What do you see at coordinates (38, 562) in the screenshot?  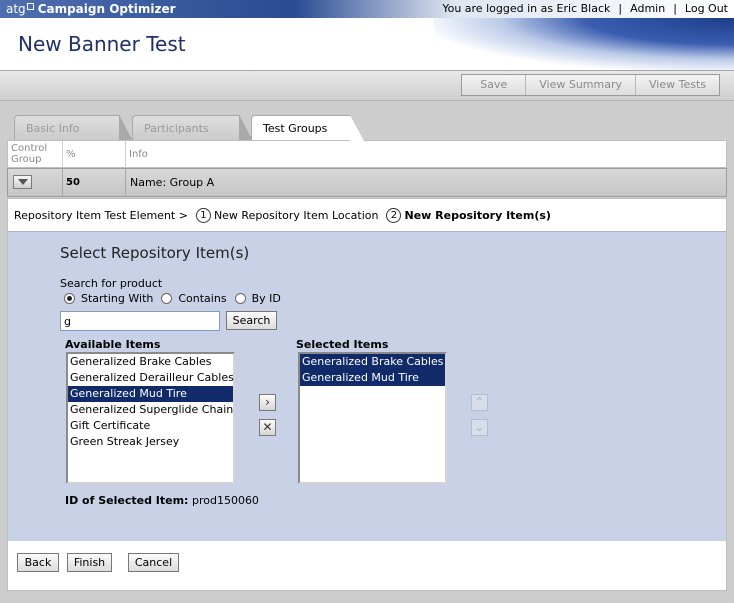 I see `back-button: Back` at bounding box center [38, 562].